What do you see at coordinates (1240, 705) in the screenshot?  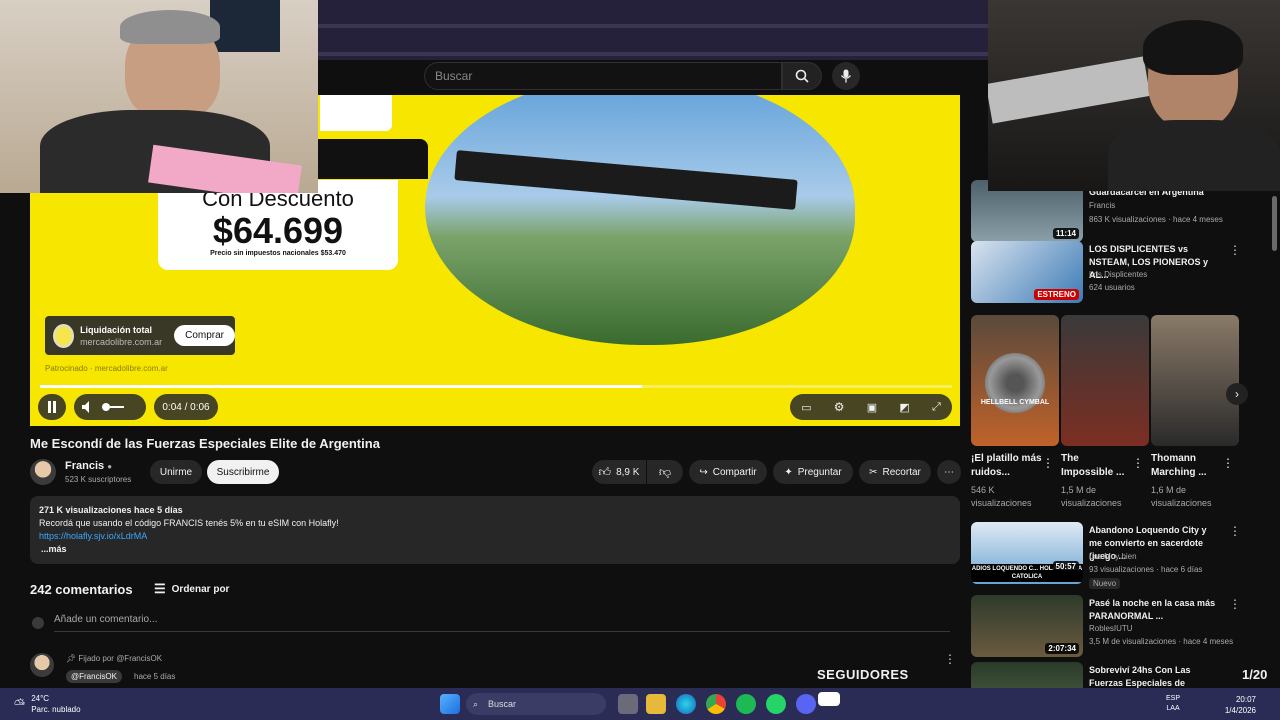 I see `system-clock: 20:07 1/4/2026` at bounding box center [1240, 705].